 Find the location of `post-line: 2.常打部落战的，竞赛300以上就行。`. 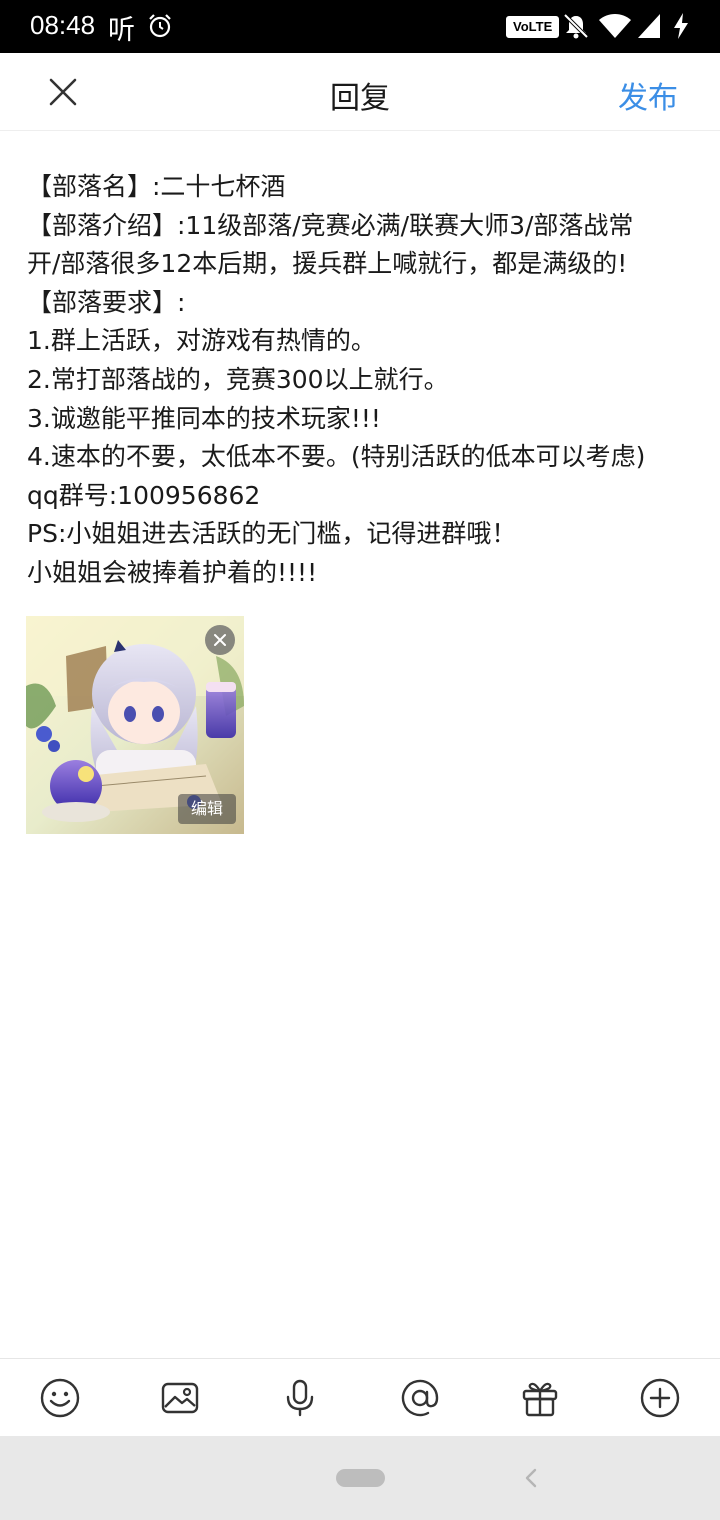

post-line: 2.常打部落战的，竞赛300以上就行。 is located at coordinates (238, 379).